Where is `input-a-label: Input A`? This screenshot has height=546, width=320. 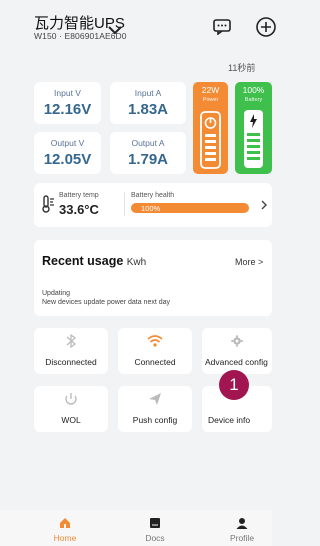 input-a-label: Input A is located at coordinates (148, 93).